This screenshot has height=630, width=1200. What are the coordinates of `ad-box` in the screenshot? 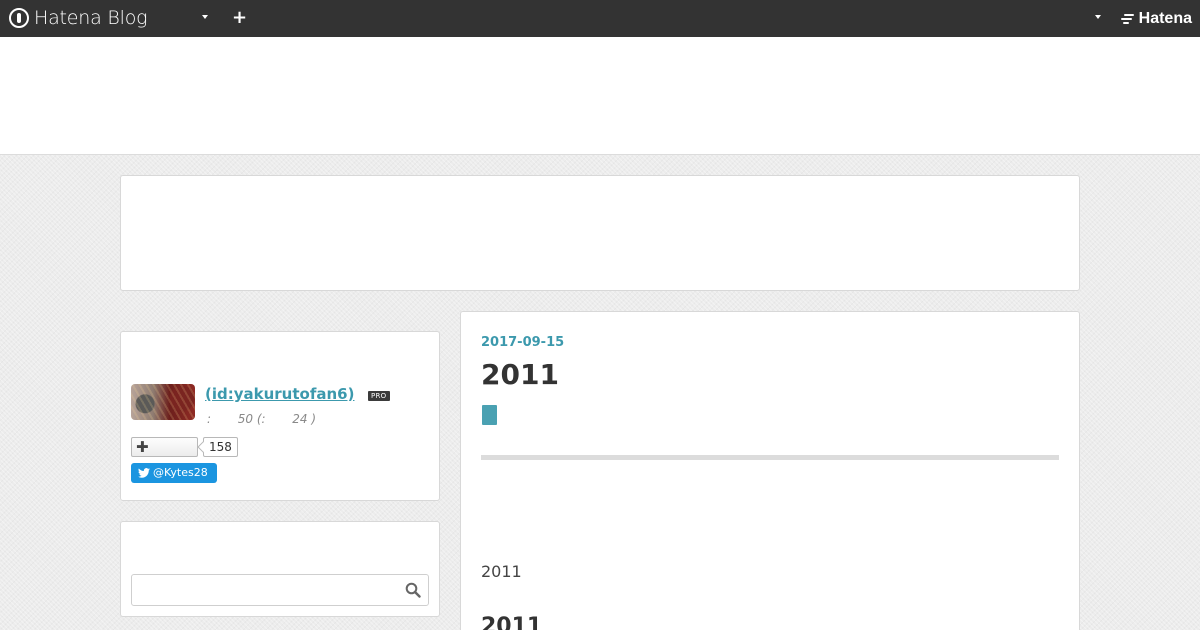 It's located at (600, 233).